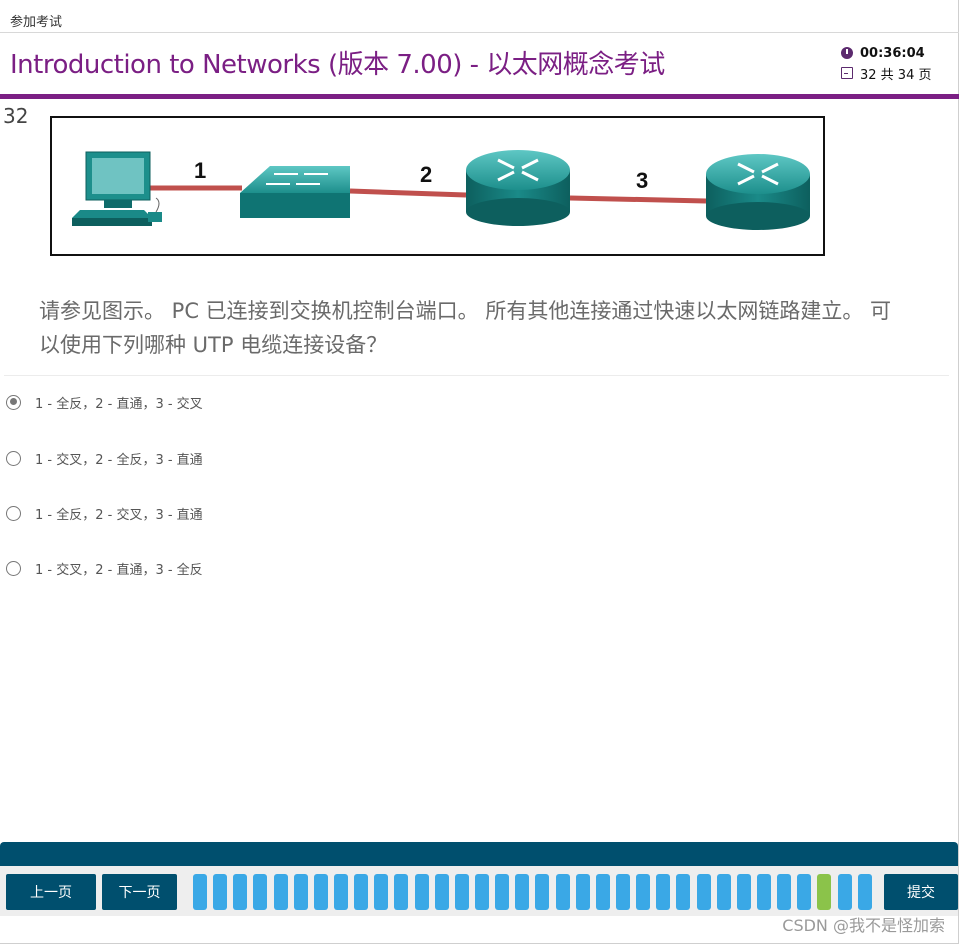 The image size is (959, 944). I want to click on exhibit-image: 1 2 3, so click(437, 186).